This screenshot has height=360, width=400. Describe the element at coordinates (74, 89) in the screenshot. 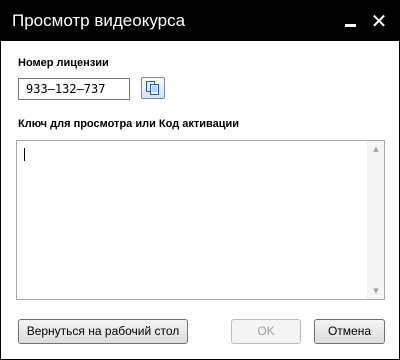

I see `license-number-field: 933–132–737` at that location.